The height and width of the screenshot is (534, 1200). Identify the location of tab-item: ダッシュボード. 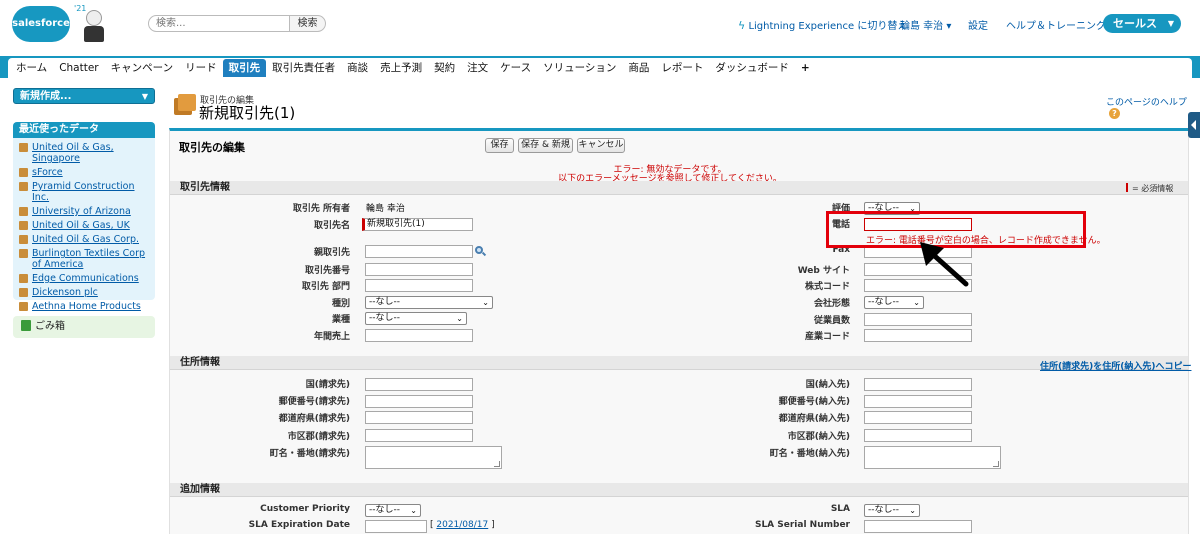
(752, 68).